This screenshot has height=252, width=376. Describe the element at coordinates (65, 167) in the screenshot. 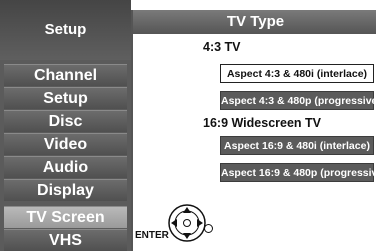

I see `menu-item-audio: Audio` at that location.